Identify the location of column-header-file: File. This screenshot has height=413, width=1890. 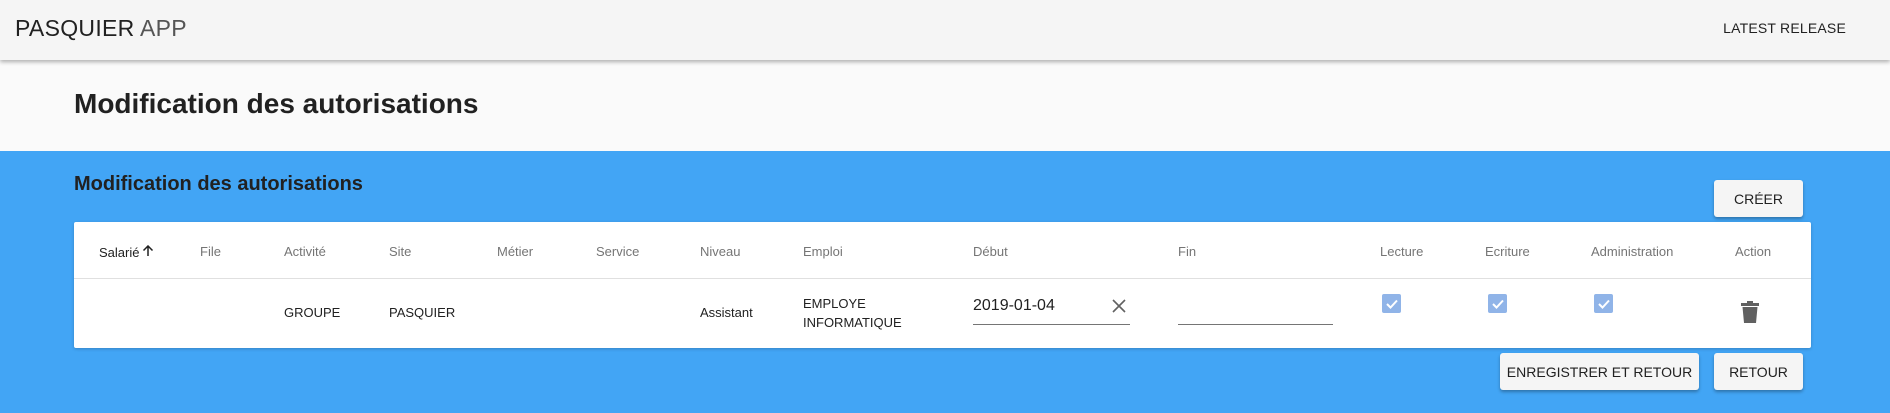
(210, 251).